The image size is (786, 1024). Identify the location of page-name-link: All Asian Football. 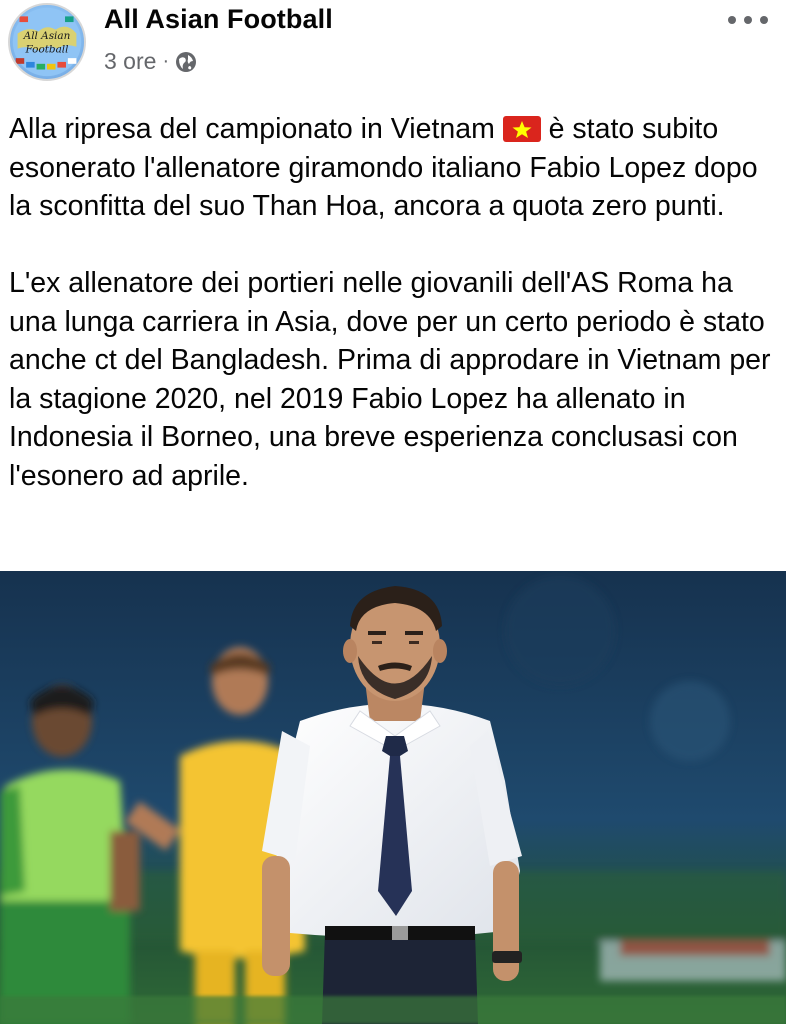
(218, 19).